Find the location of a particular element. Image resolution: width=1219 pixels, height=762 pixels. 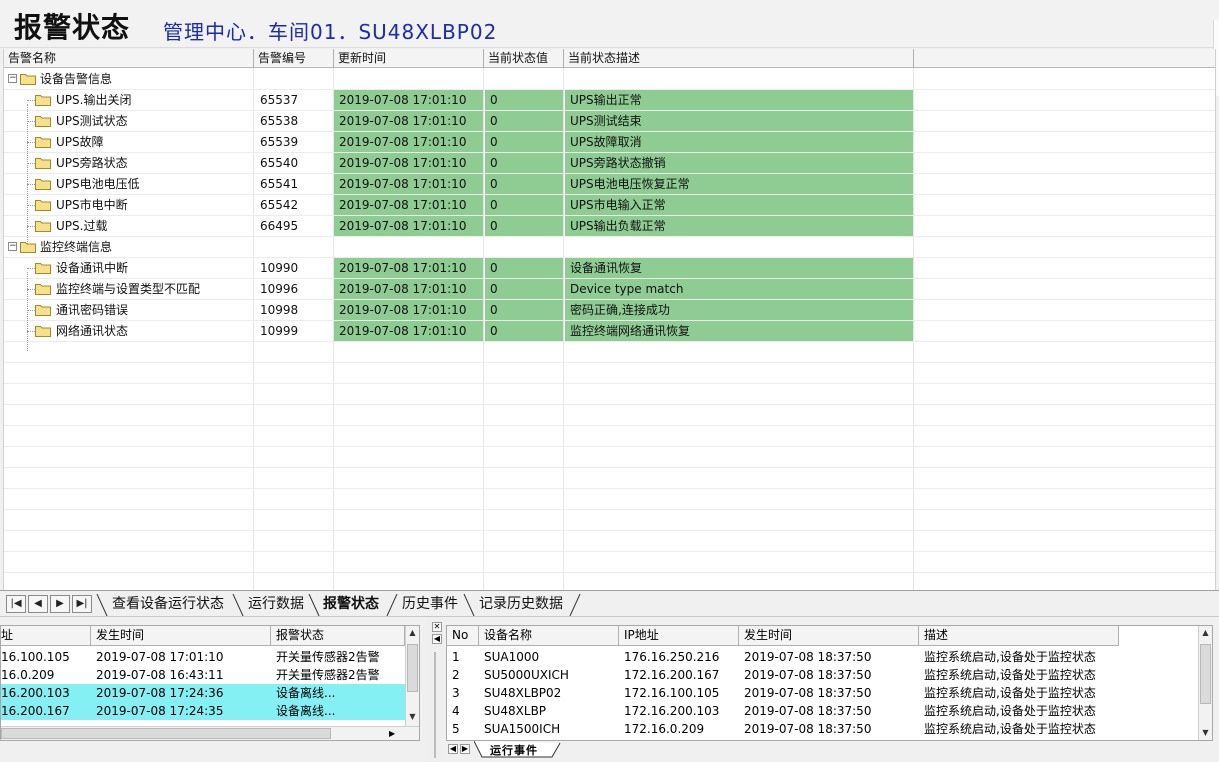

column-header-device: 设备名称 is located at coordinates (549, 636).